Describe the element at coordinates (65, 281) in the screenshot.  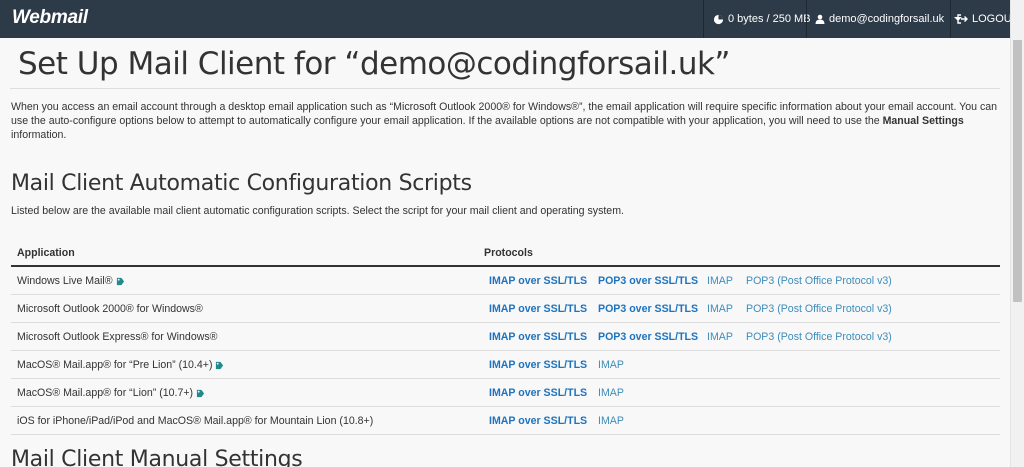
I see `application-label: Windows Live Mail®` at that location.